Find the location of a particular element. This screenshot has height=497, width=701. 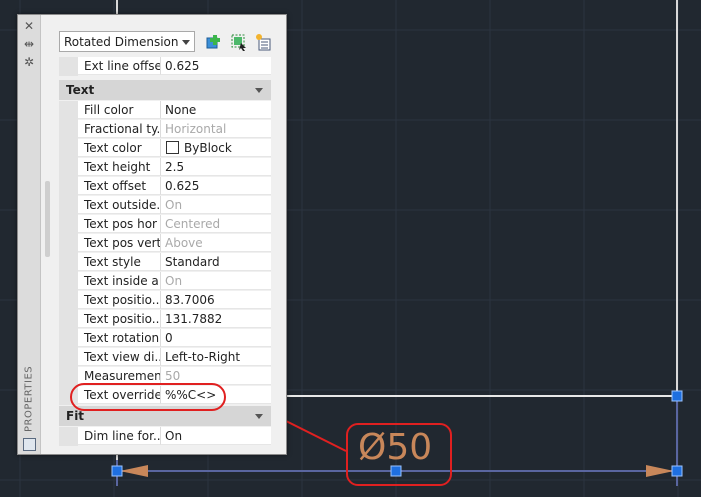

quick-select-icon is located at coordinates (214, 42).